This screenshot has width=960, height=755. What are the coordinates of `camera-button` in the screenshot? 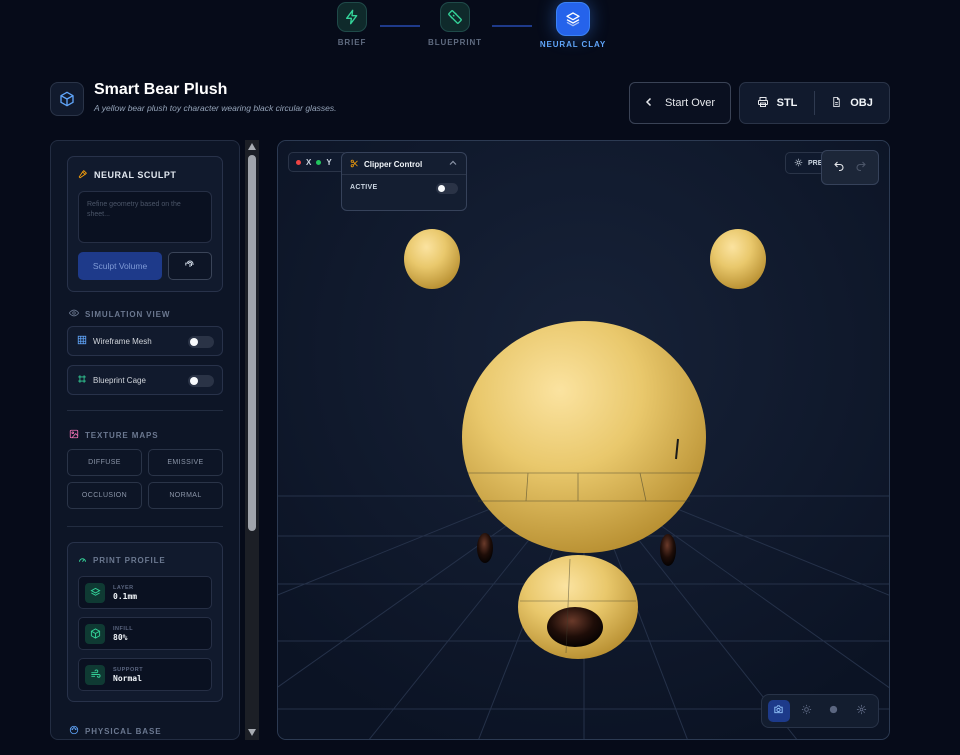 It's located at (778, 711).